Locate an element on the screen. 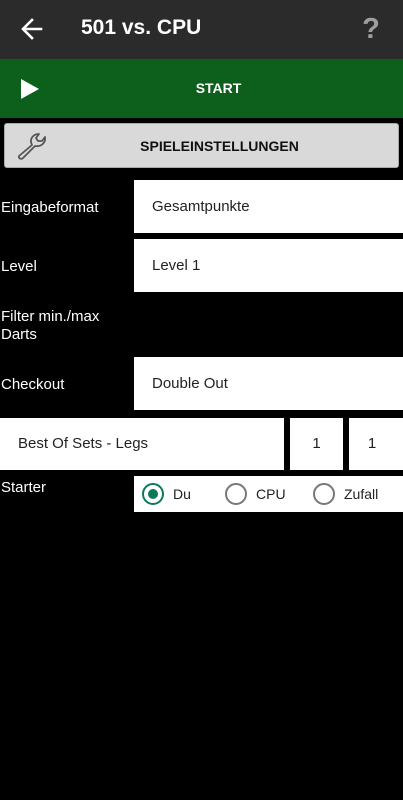 This screenshot has height=800, width=403. legs-value: 1 is located at coordinates (372, 443).